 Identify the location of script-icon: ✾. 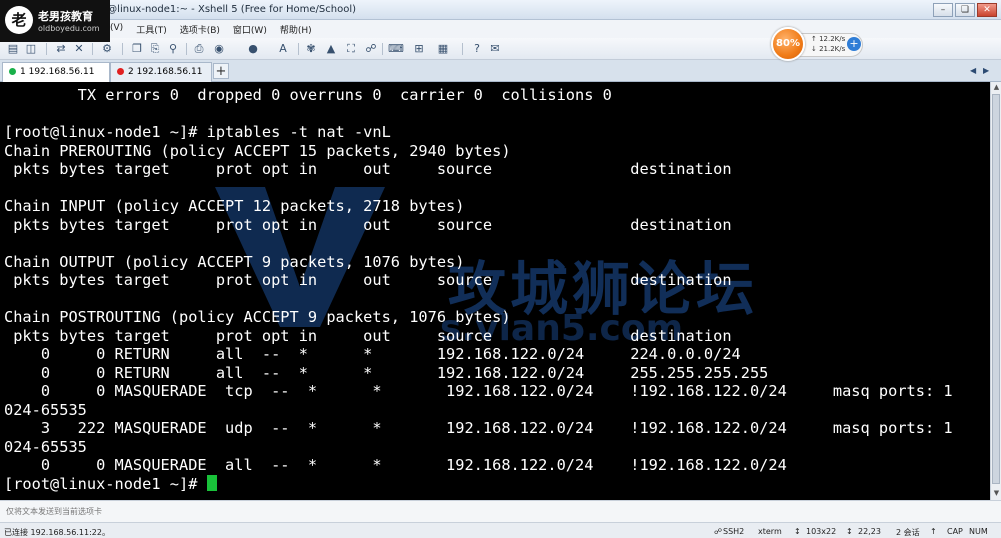
(311, 49).